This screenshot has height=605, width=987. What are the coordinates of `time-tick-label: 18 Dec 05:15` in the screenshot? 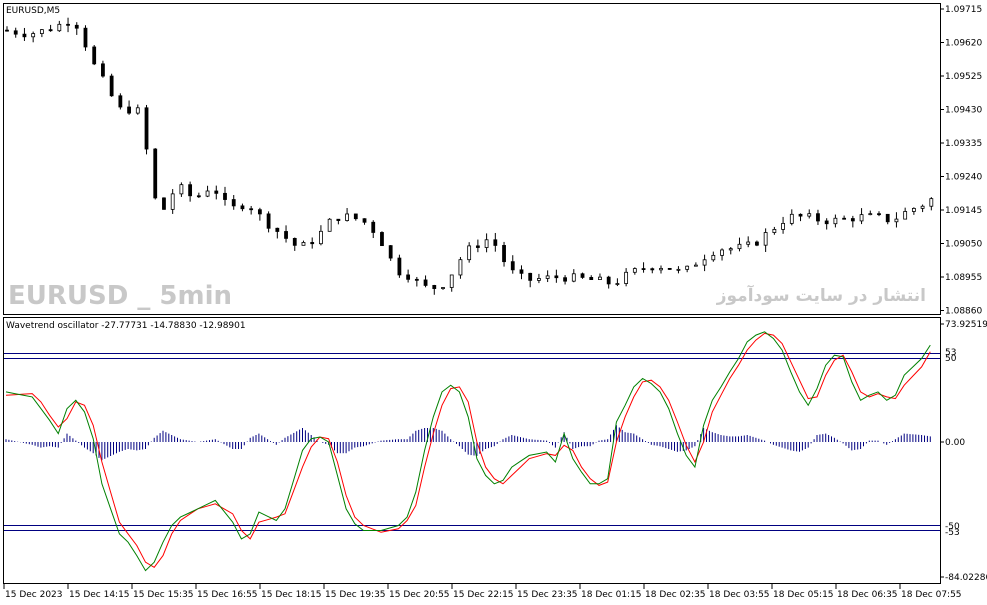 It's located at (803, 595).